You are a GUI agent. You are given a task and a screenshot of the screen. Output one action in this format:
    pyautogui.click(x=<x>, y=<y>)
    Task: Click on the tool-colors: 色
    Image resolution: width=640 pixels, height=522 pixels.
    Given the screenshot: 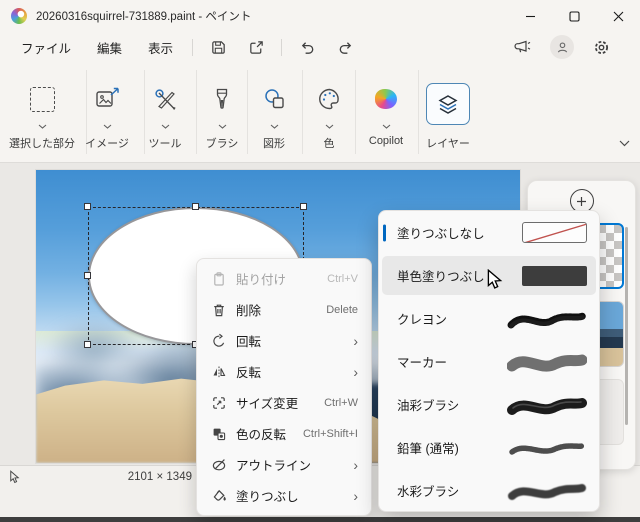 What is the action you would take?
    pyautogui.click(x=329, y=113)
    